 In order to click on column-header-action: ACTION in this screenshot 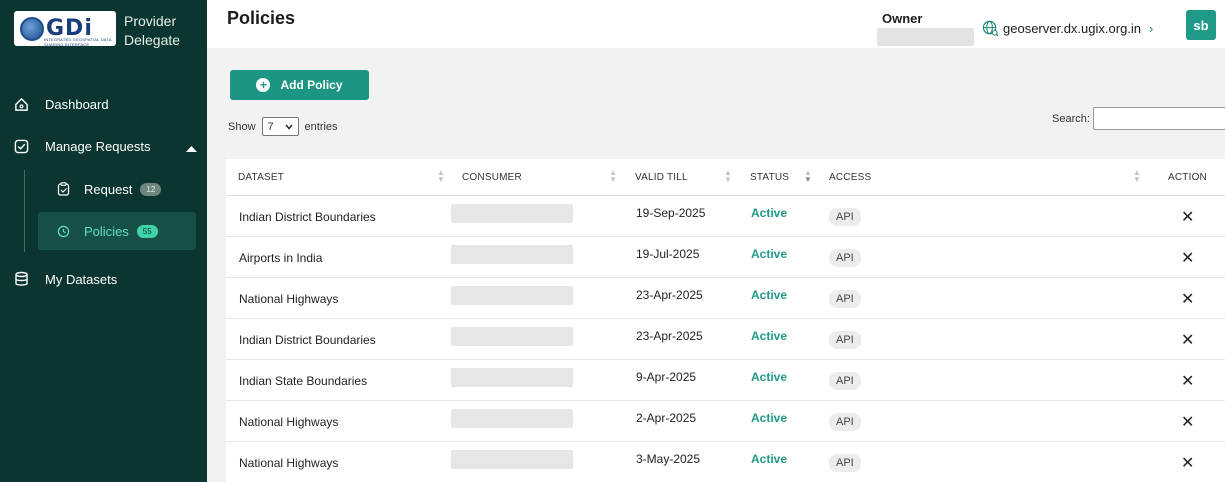, I will do `click(1187, 177)`.